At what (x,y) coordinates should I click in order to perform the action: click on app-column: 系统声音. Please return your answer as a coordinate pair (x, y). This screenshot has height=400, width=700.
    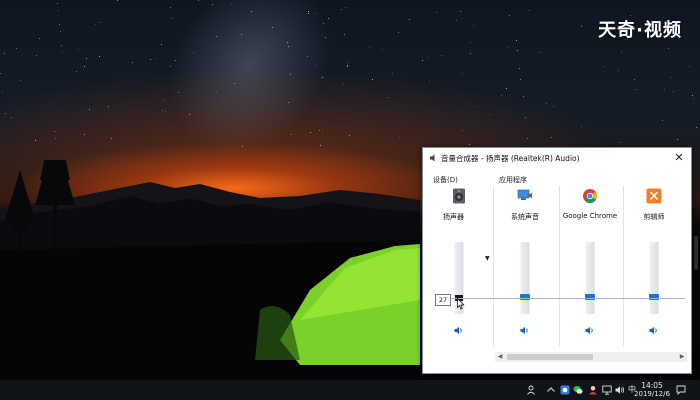
    Looking at the image, I should click on (525, 266).